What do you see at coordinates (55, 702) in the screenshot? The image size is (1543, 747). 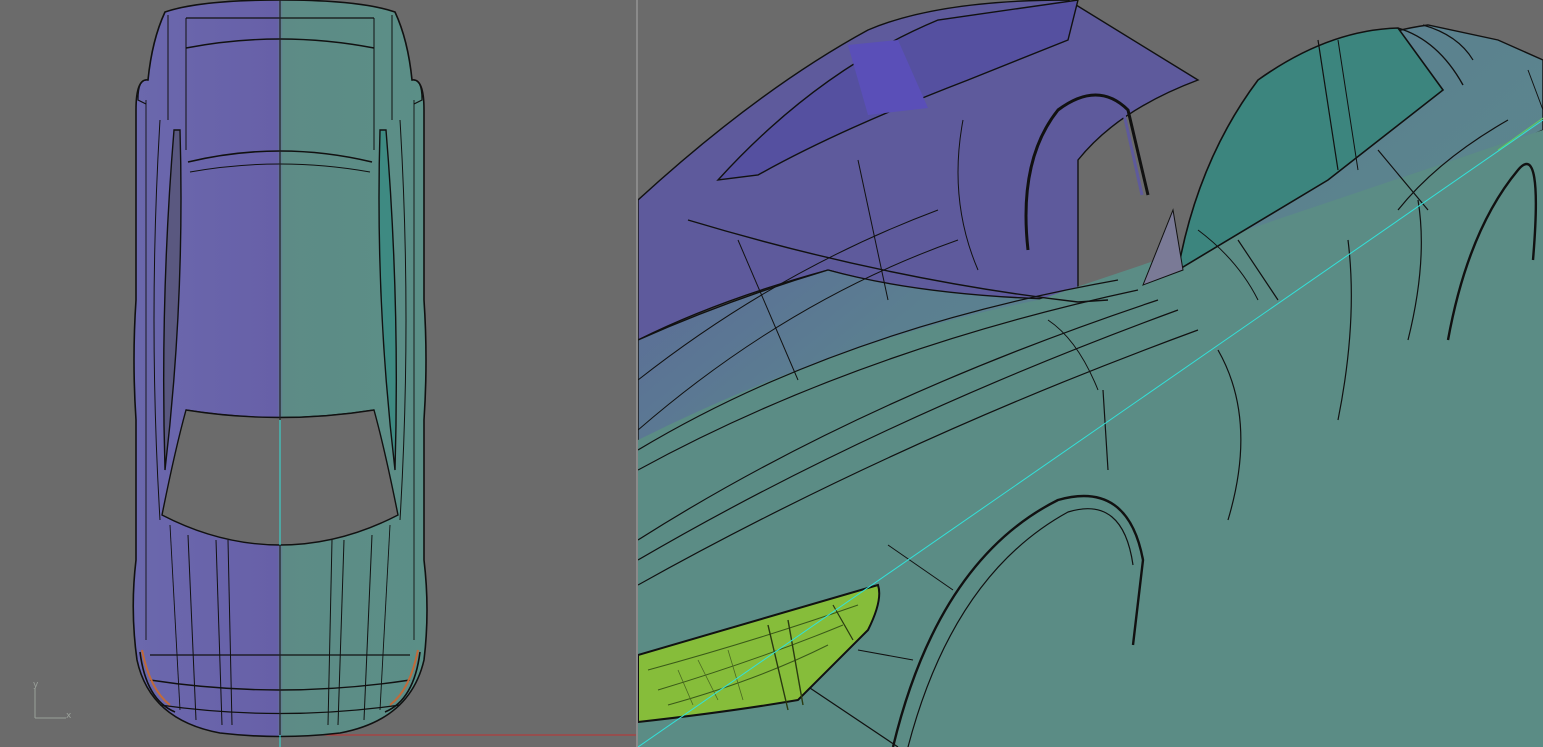 I see `axis-gizmo: x y` at bounding box center [55, 702].